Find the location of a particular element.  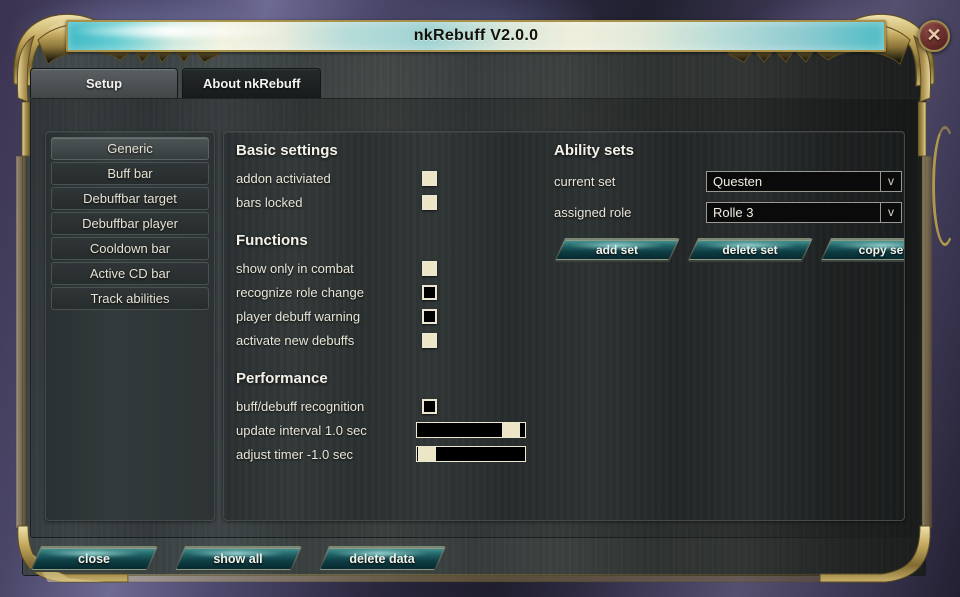

delete-set-button-frame: delete set is located at coordinates (750, 250).